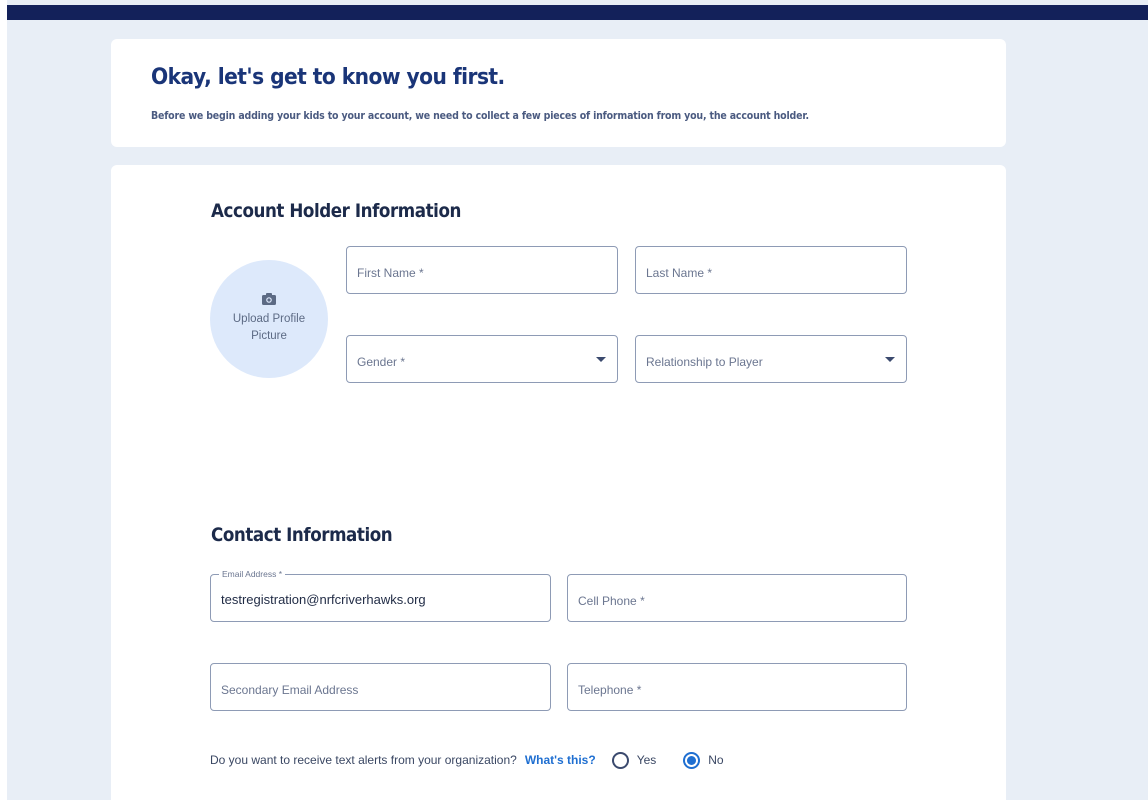 This screenshot has width=1148, height=800. I want to click on text-alerts-no-label: No, so click(716, 760).